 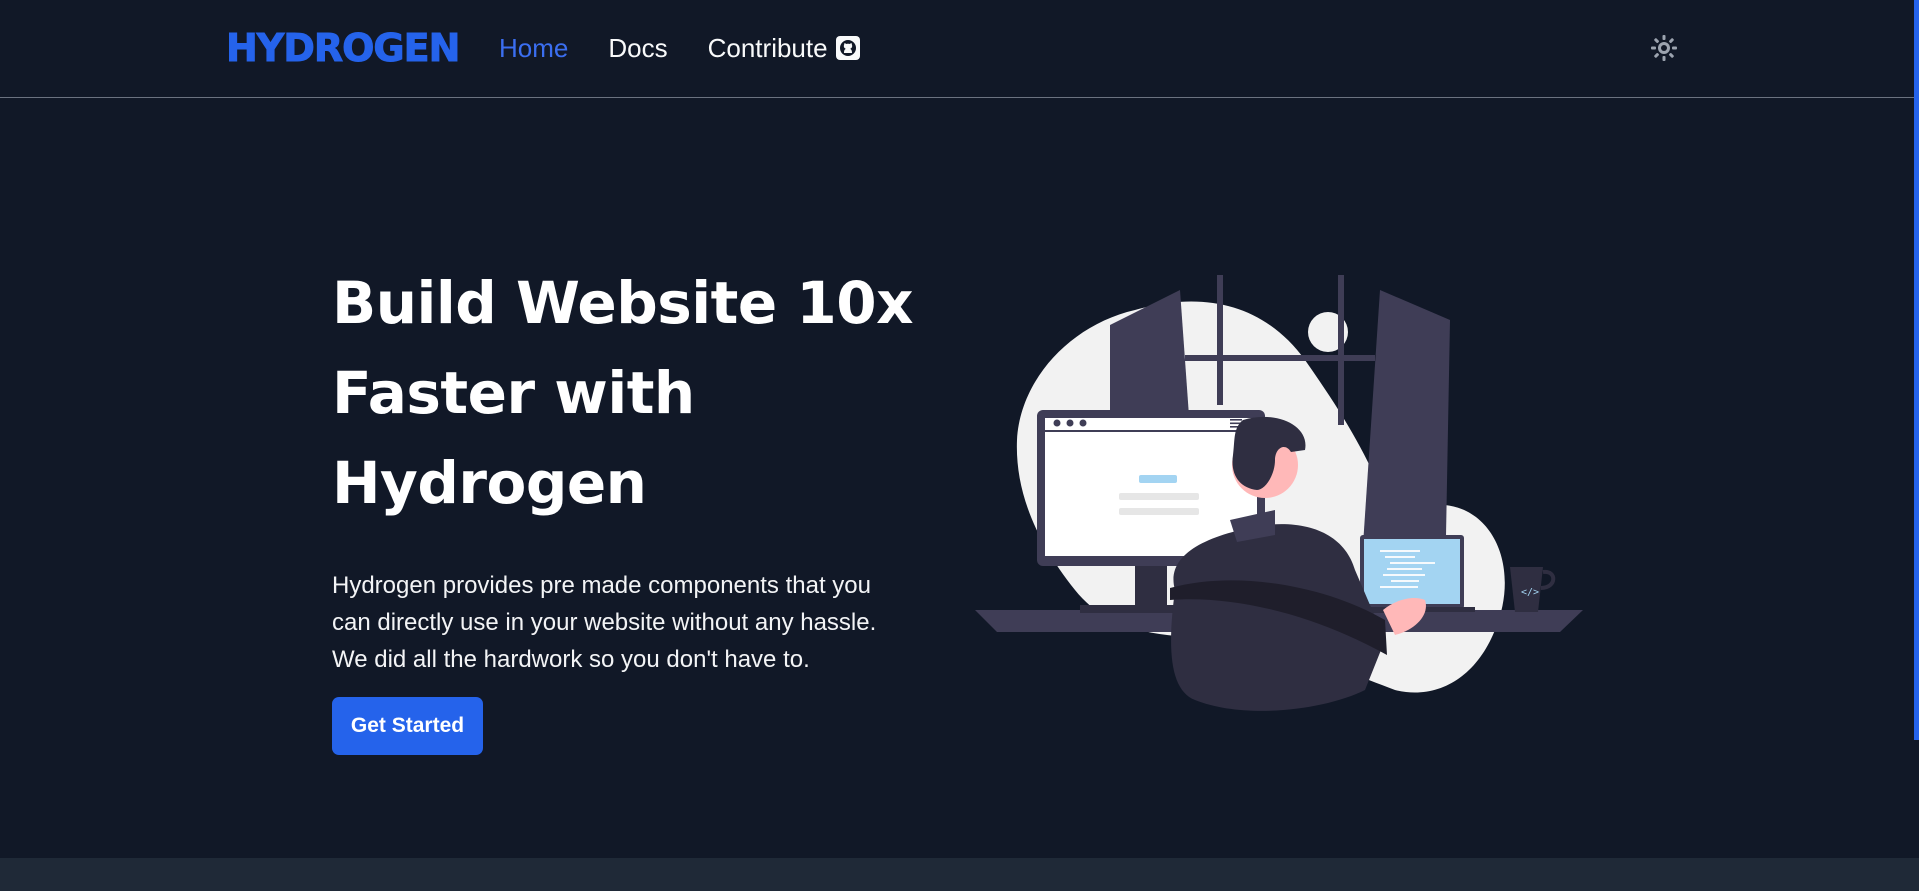 I want to click on logo: HYDROGEN, so click(x=342, y=48).